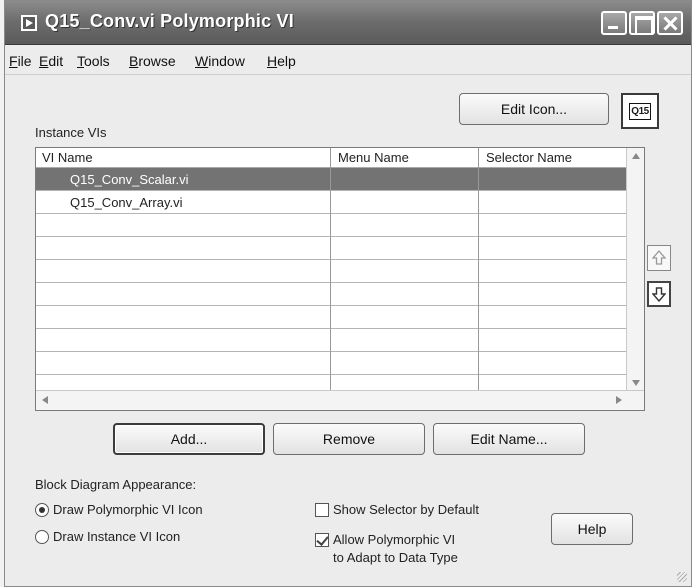 The image size is (692, 587). Describe the element at coordinates (373, 157) in the screenshot. I see `header-menu-name: Menu Name` at that location.